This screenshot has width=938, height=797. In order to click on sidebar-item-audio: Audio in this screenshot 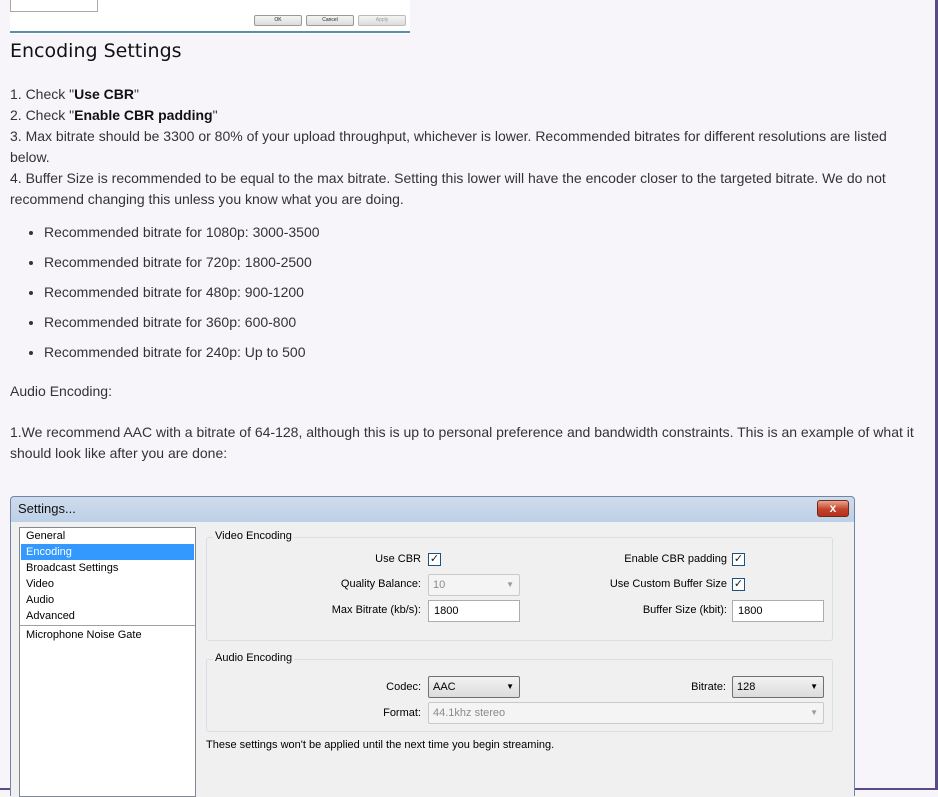, I will do `click(107, 600)`.